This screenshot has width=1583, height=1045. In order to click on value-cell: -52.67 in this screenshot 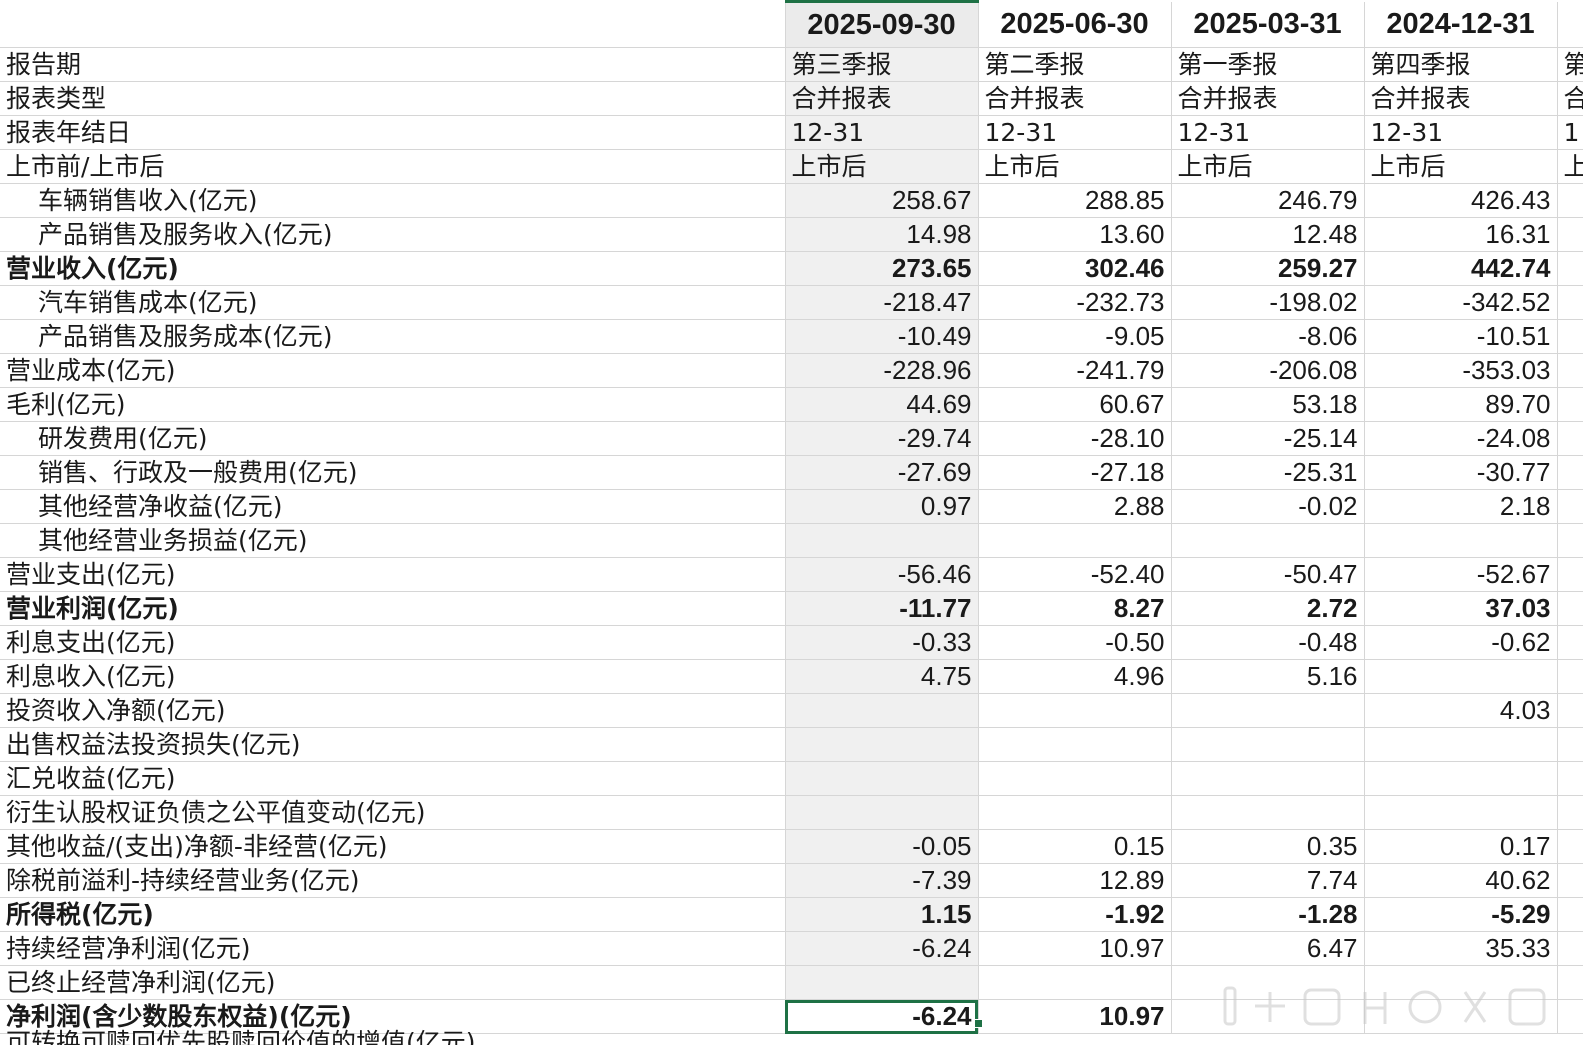, I will do `click(1461, 574)`.